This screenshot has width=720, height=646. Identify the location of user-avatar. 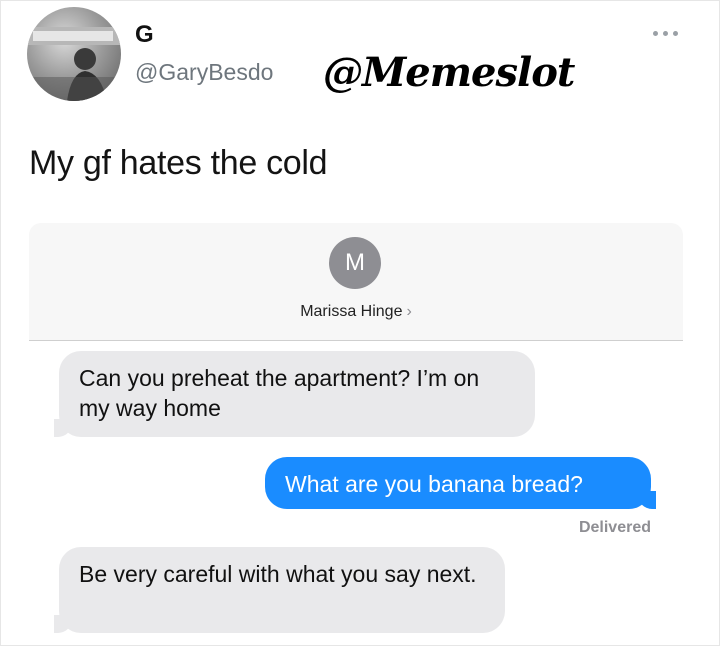
(74, 54).